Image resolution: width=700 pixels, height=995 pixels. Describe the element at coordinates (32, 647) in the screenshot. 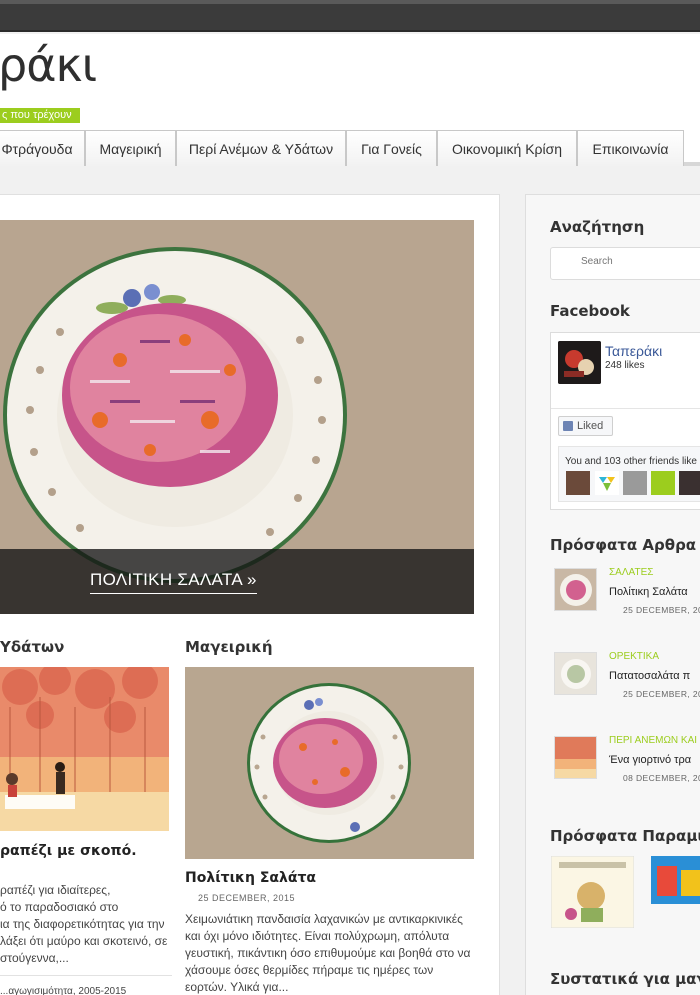

I see `category-heading-left: Υδάτων` at that location.